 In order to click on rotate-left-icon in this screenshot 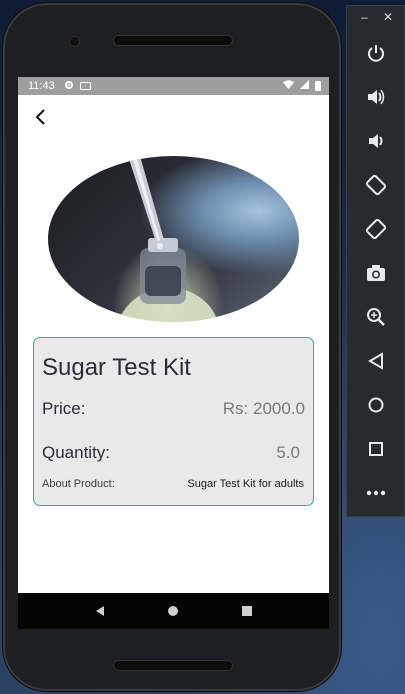, I will do `click(376, 185)`.